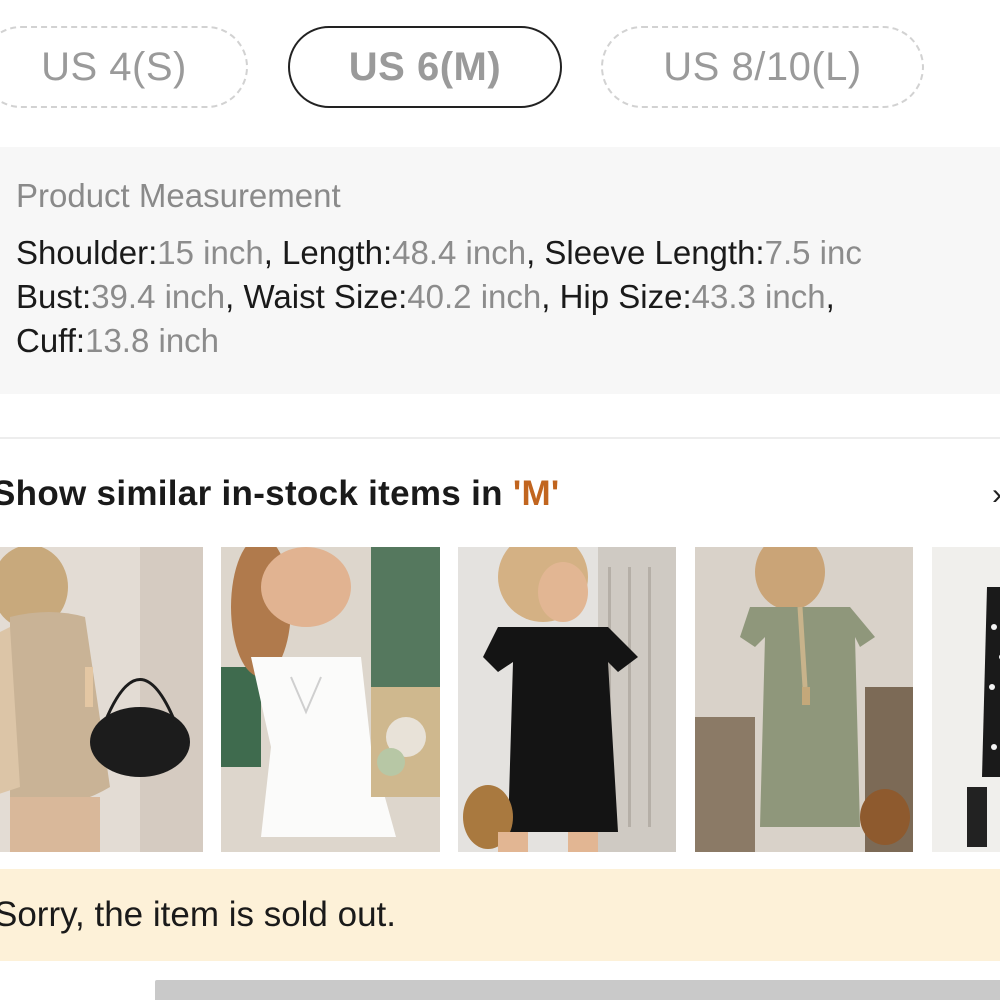 This screenshot has height=1000, width=1000. I want to click on hip-value: 43.3 inch, so click(758, 296).